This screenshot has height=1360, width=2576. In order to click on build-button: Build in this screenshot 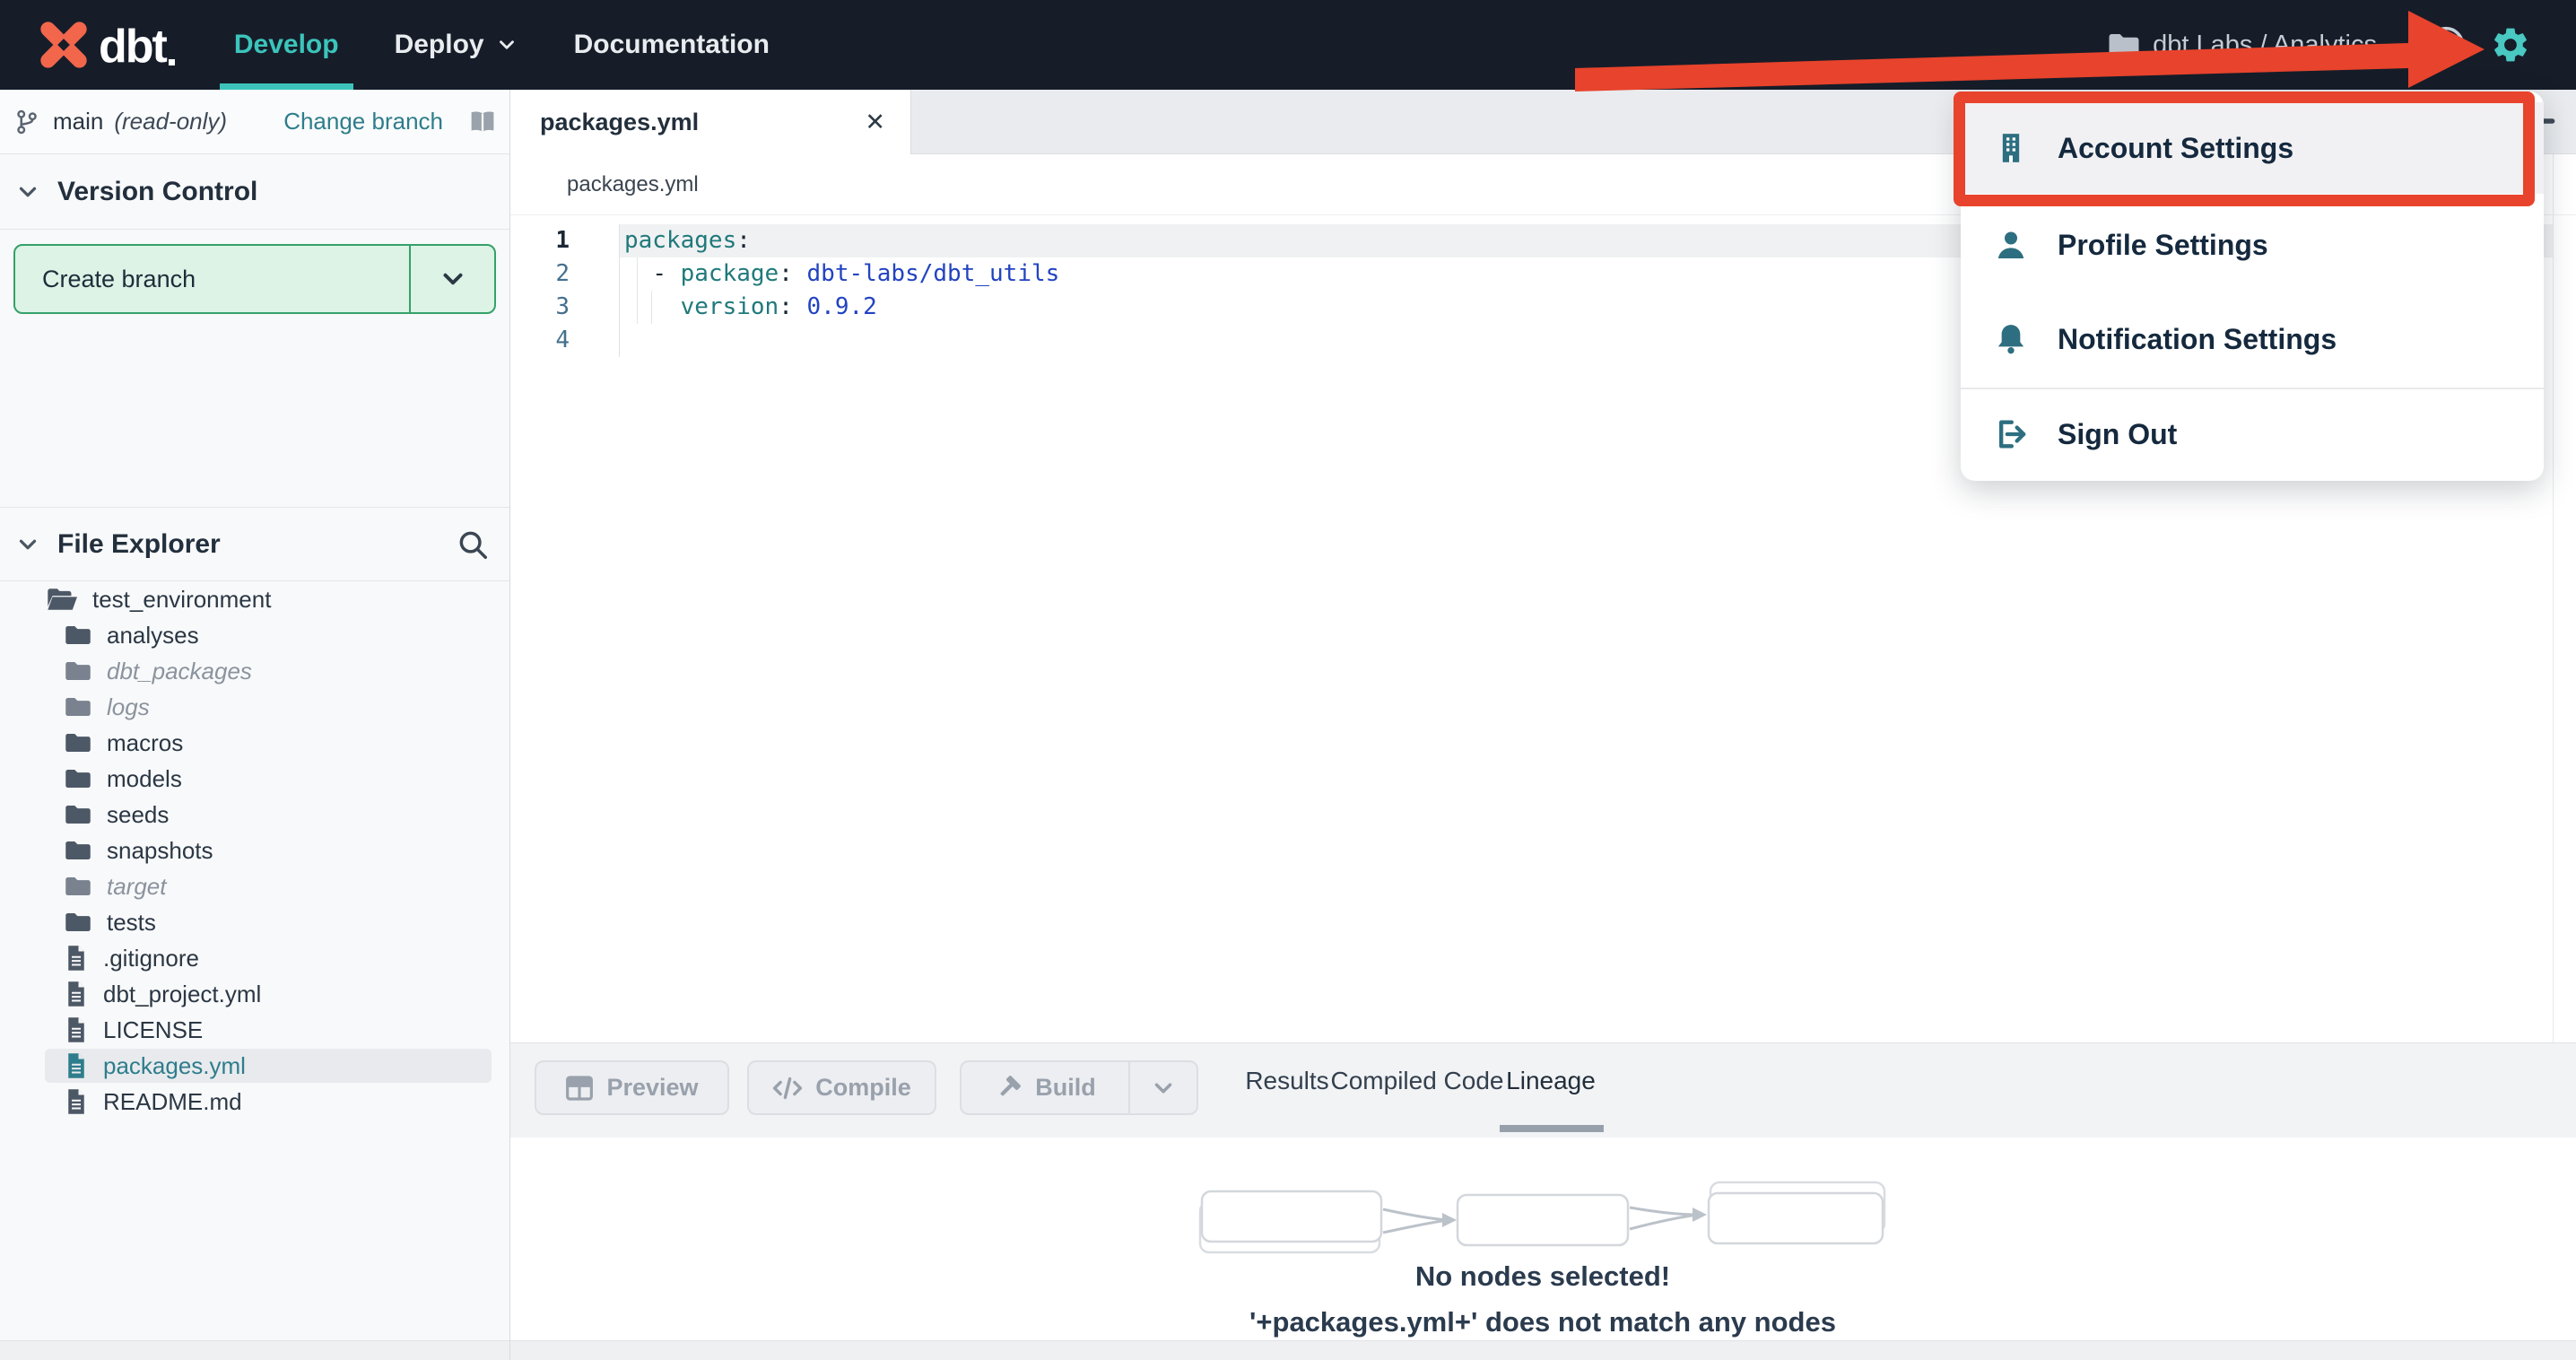, I will do `click(1045, 1087)`.